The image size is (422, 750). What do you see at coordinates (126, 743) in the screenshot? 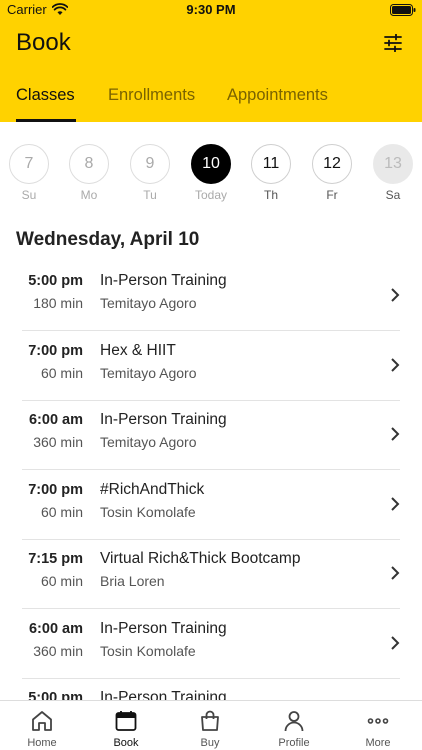
I see `nav-label: Book` at bounding box center [126, 743].